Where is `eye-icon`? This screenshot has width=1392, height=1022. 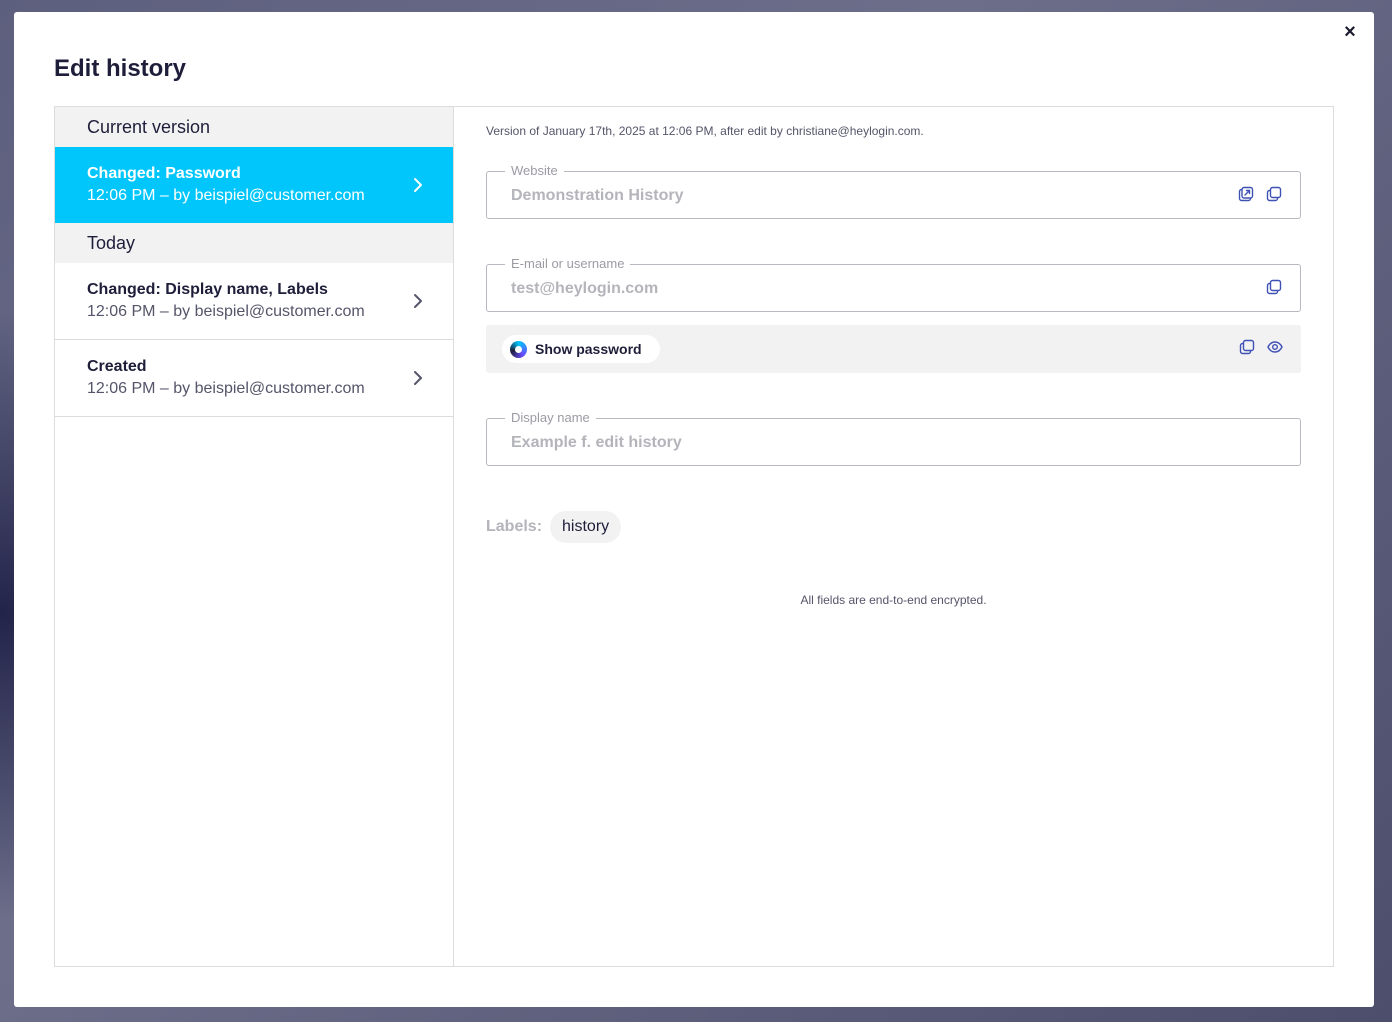
eye-icon is located at coordinates (1275, 347).